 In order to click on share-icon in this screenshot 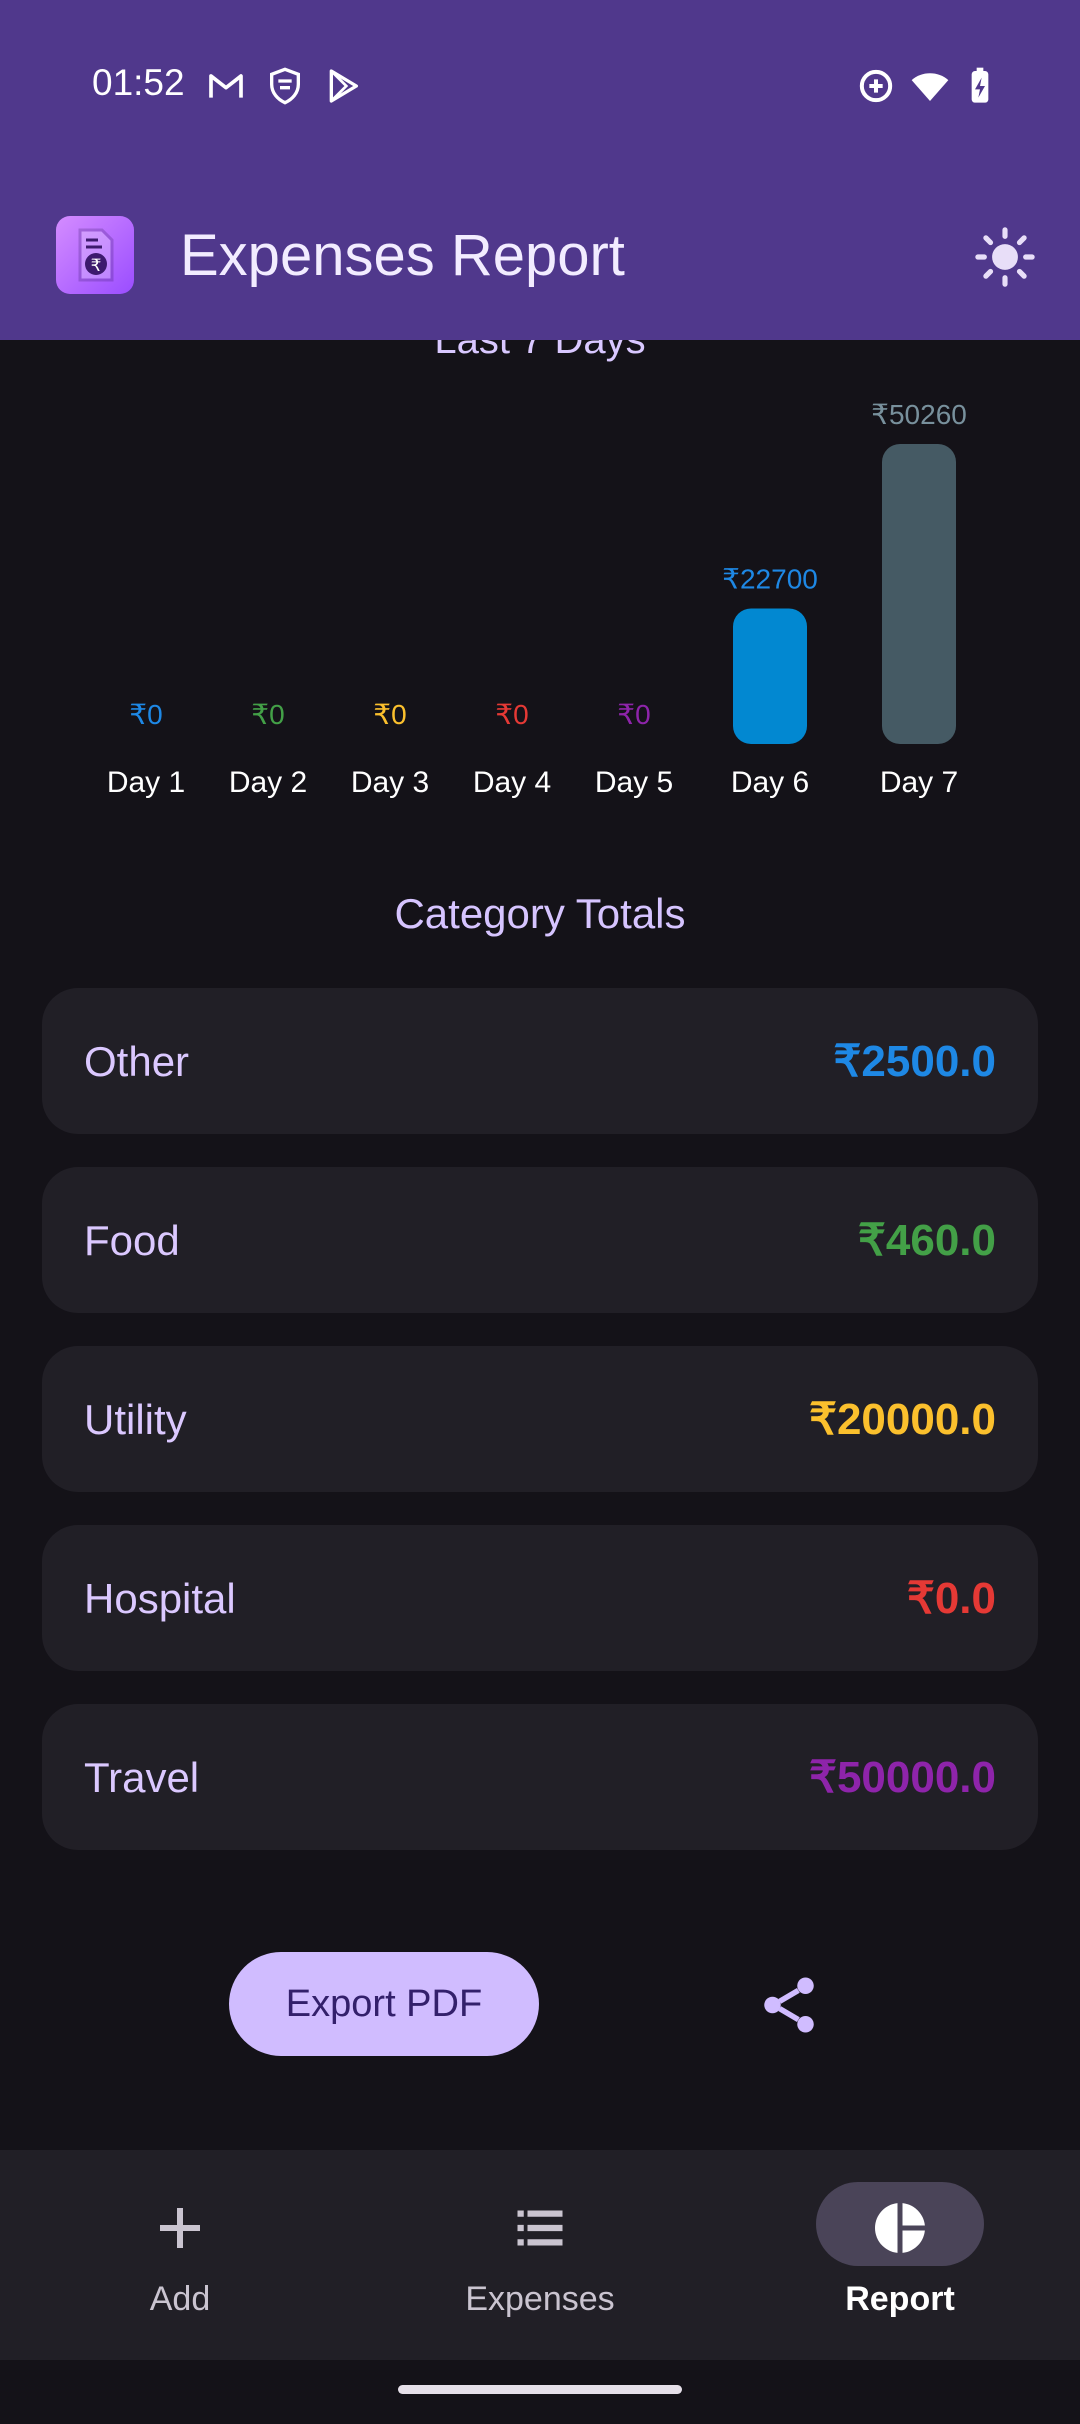, I will do `click(789, 2005)`.